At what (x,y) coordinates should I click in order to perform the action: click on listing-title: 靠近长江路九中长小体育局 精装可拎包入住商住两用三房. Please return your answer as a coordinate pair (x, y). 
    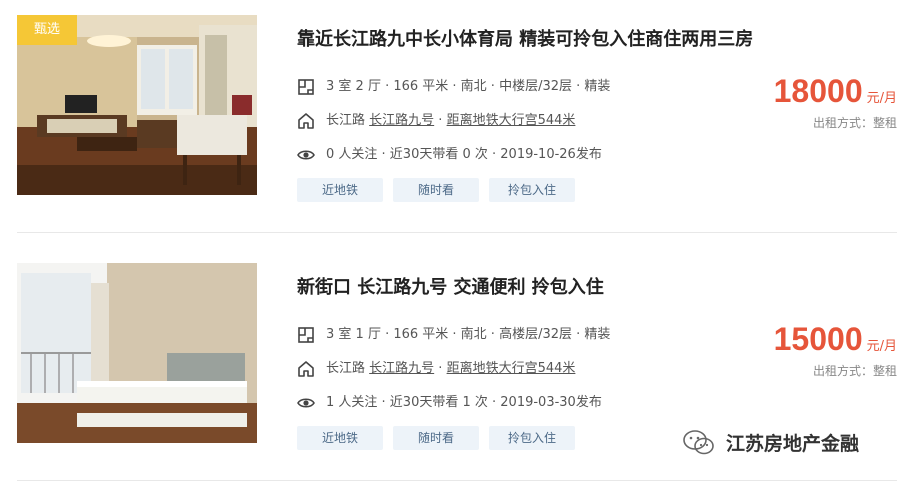
    Looking at the image, I should click on (525, 38).